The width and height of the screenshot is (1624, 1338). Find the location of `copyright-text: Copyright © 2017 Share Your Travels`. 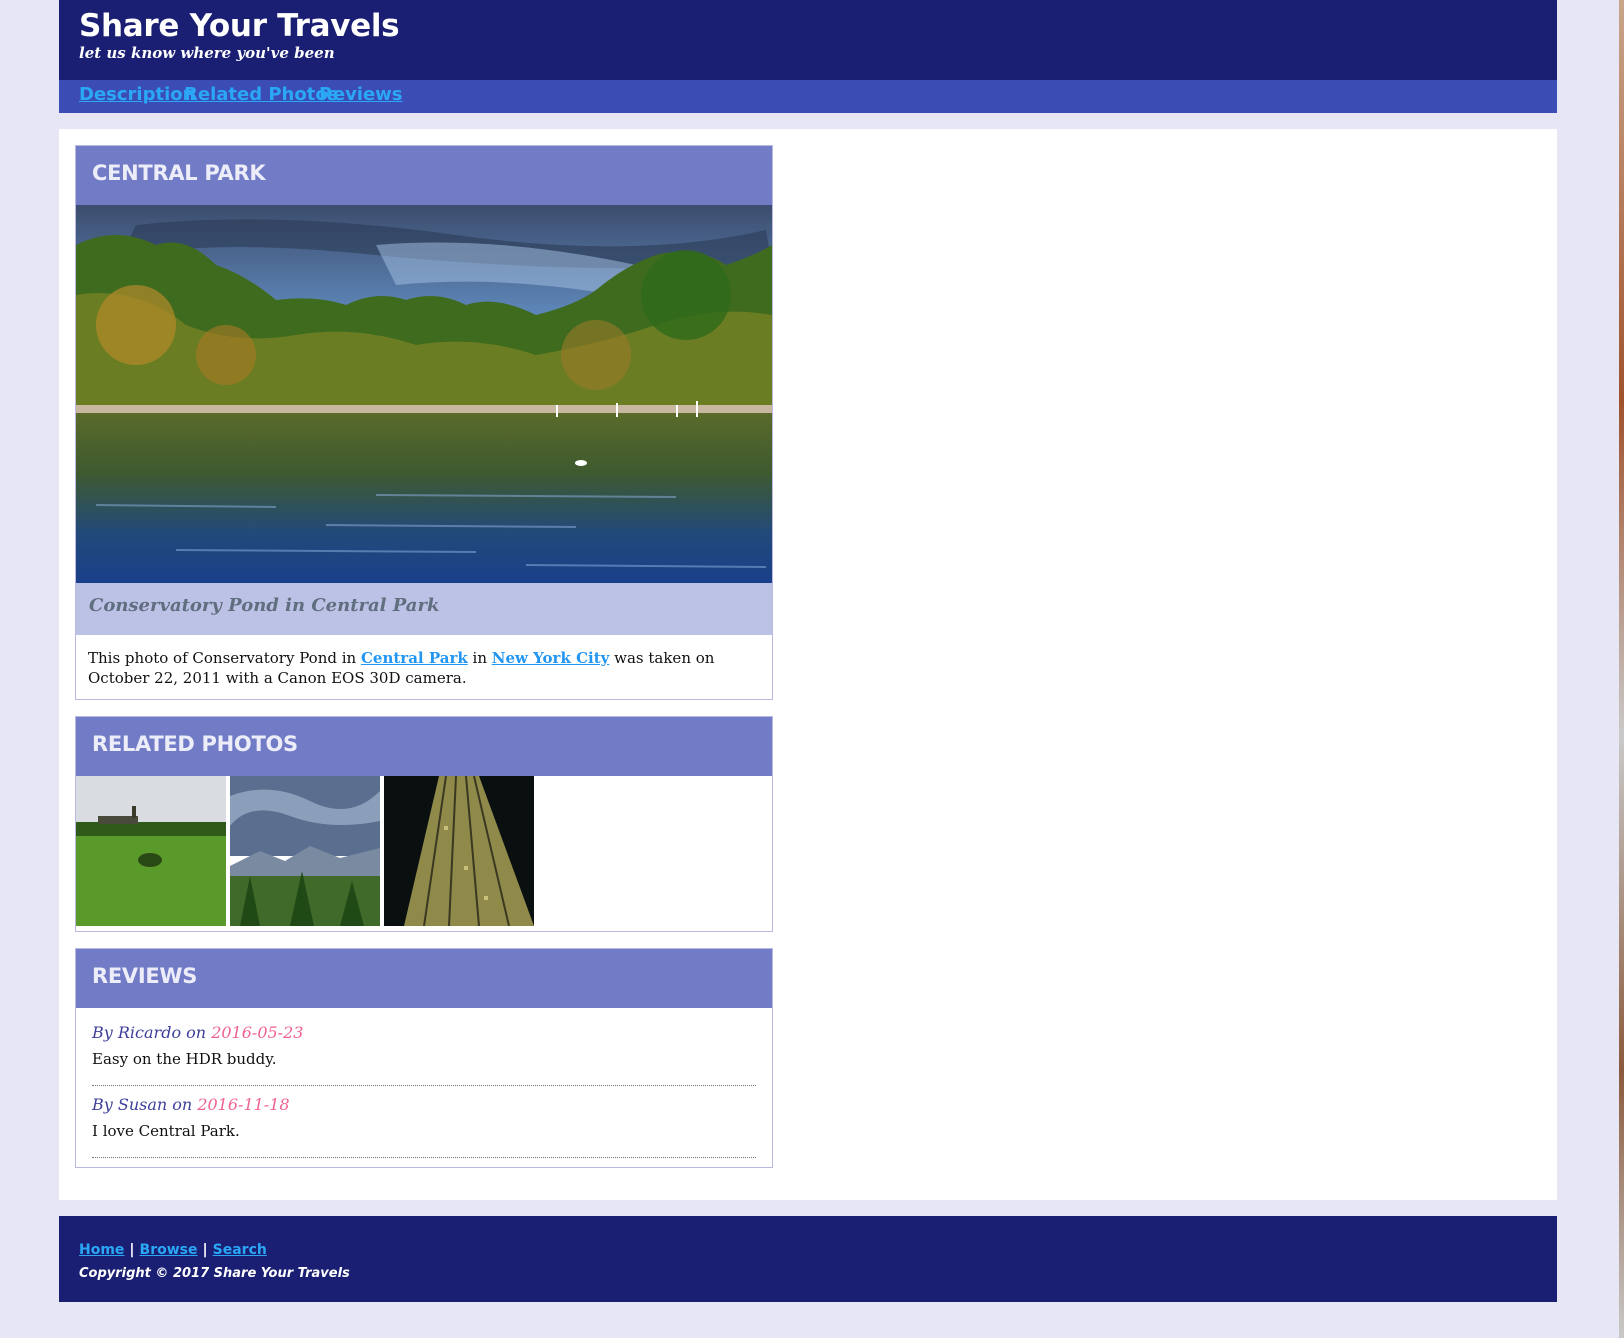

copyright-text: Copyright © 2017 Share Your Travels is located at coordinates (214, 1273).